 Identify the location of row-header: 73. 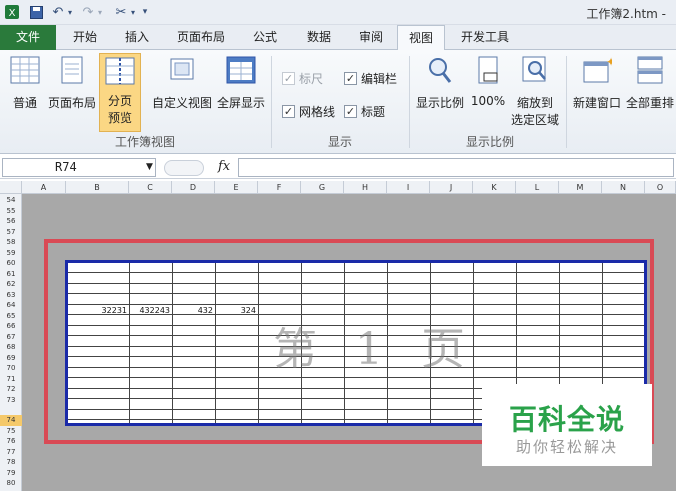
(11, 400).